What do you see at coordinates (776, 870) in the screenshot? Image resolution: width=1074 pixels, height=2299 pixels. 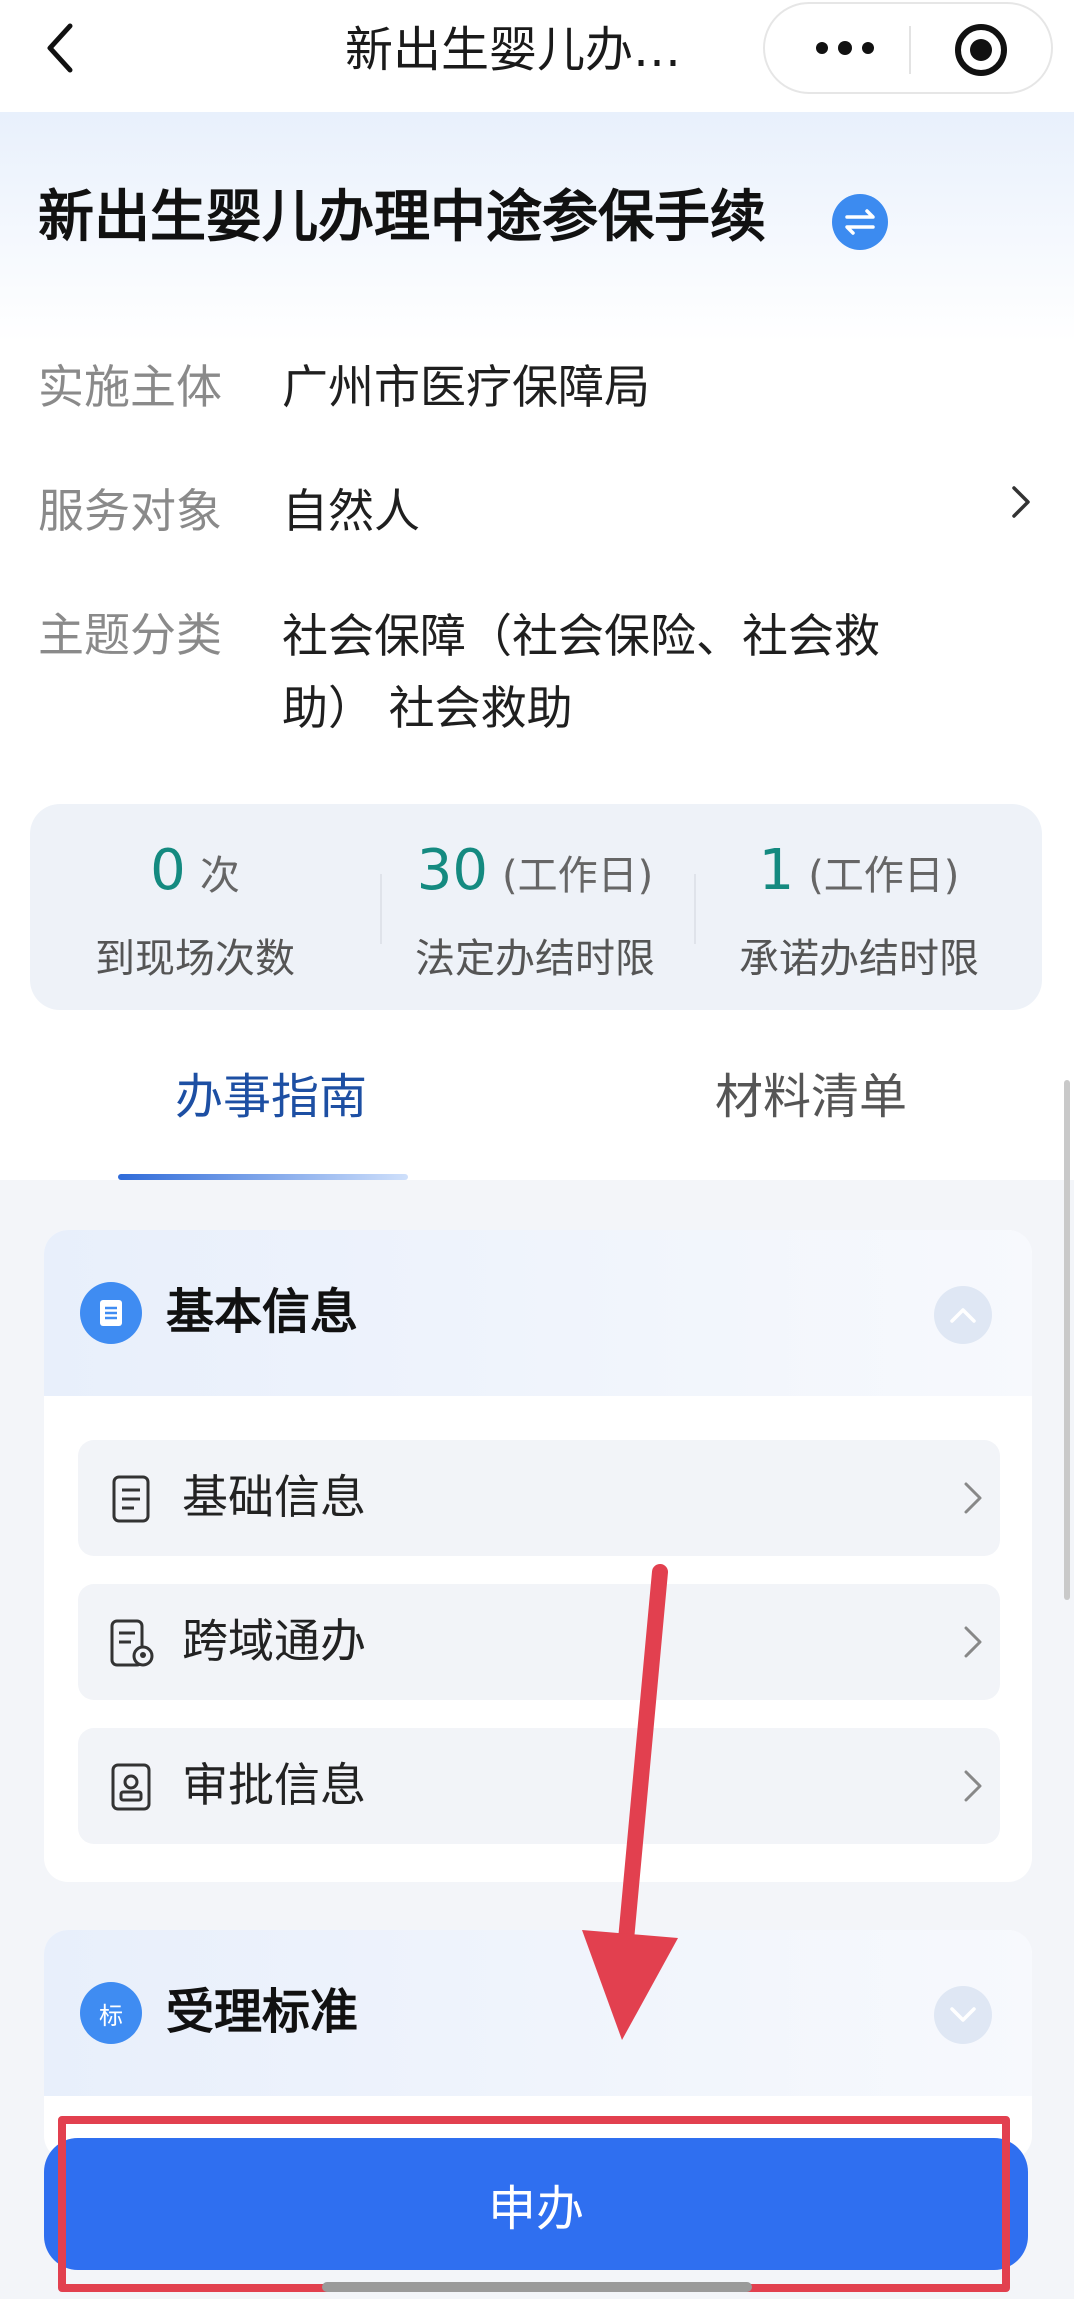 I see `stat-number: 1` at bounding box center [776, 870].